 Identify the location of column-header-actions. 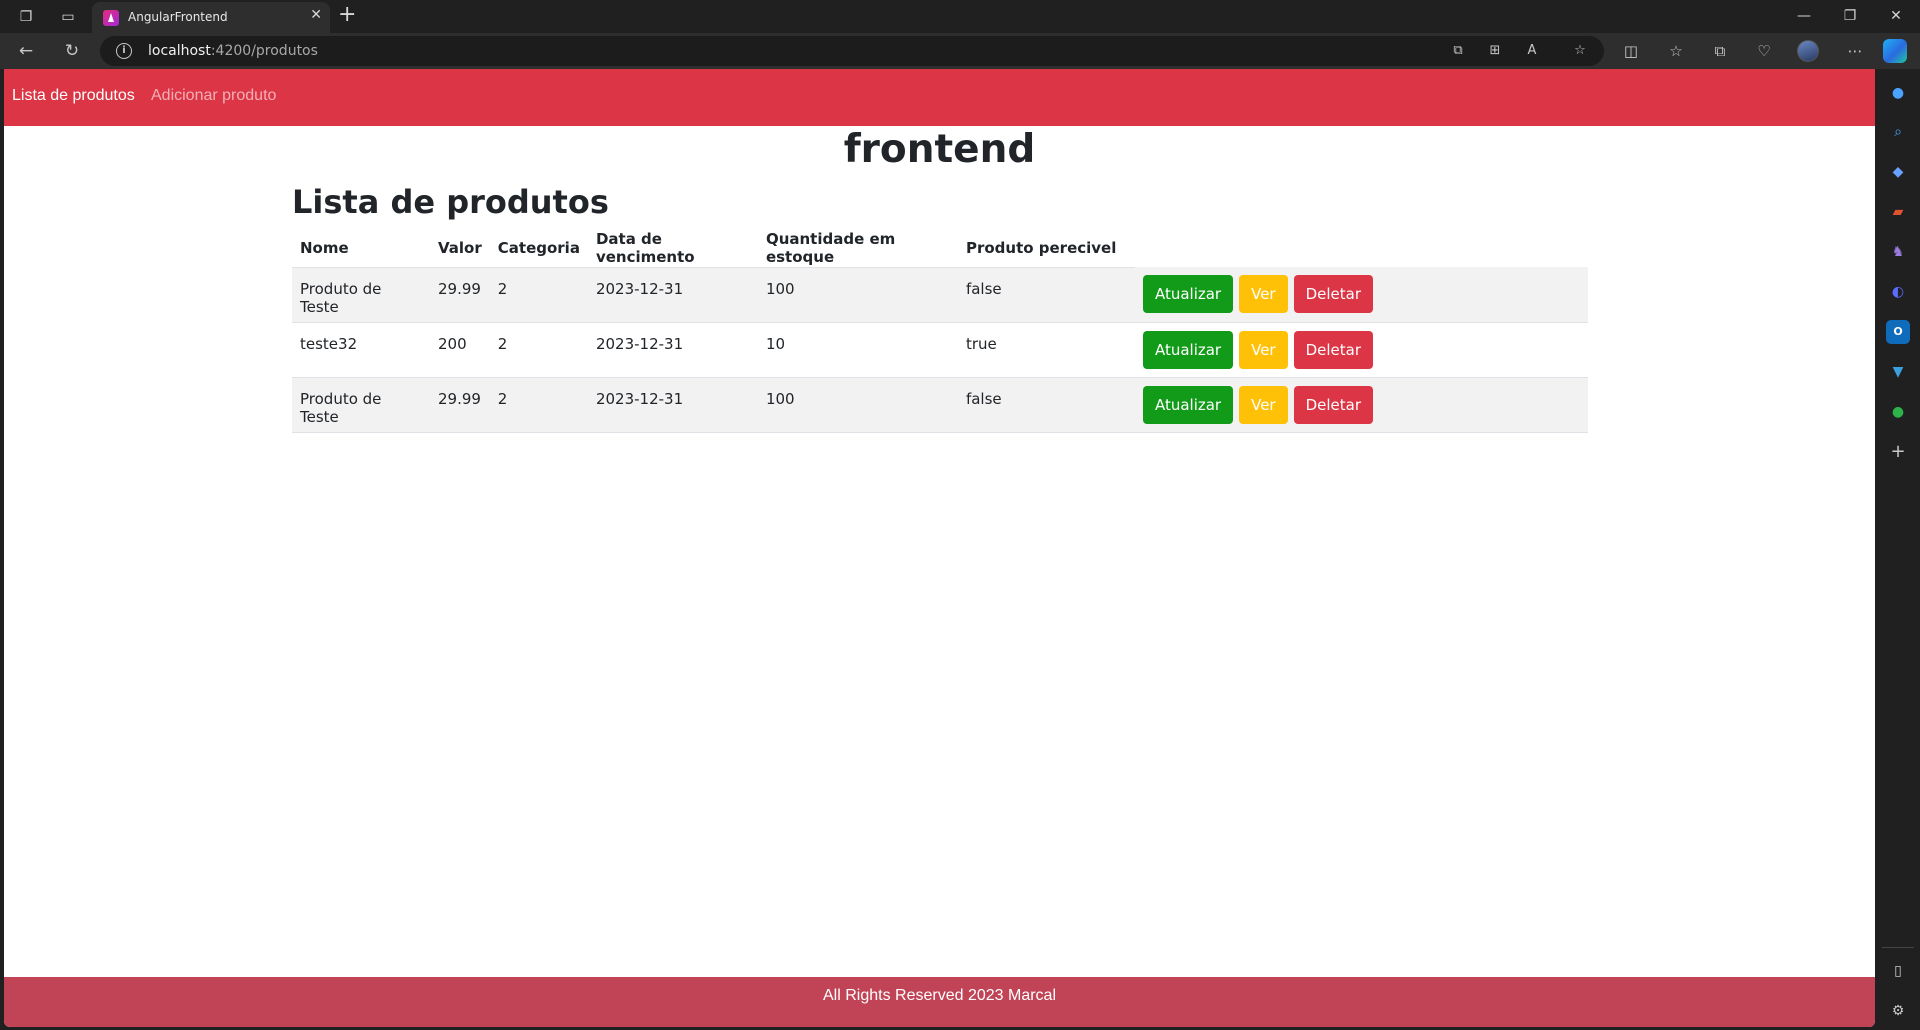
(1361, 248).